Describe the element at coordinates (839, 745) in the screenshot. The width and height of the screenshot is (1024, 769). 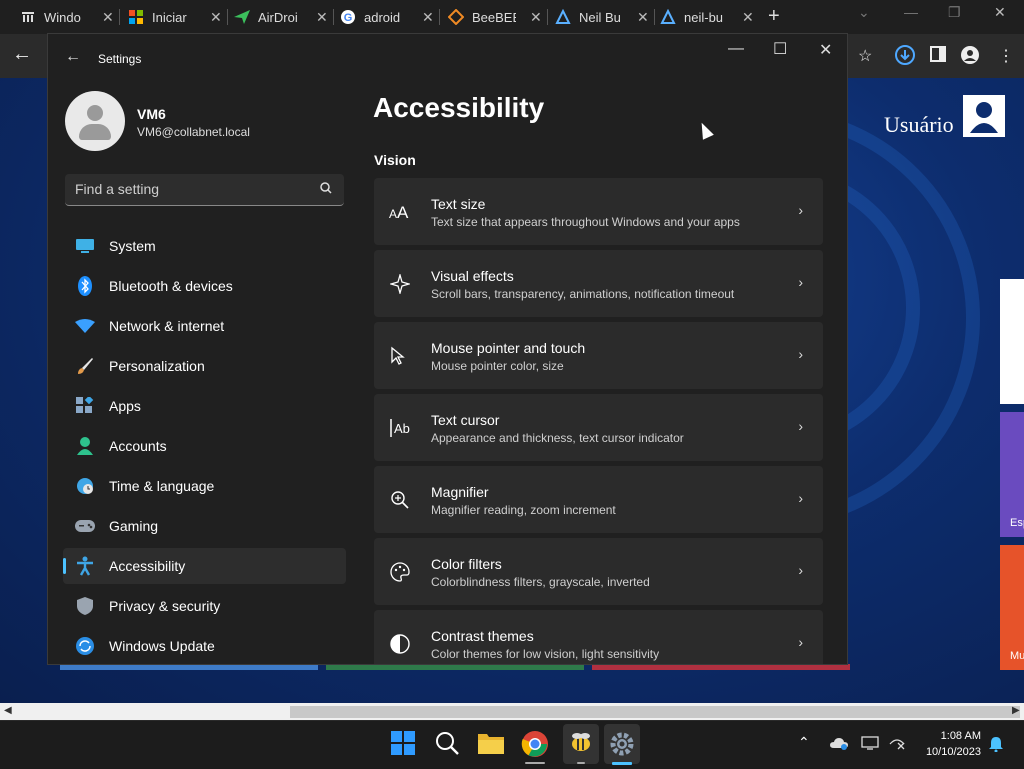
I see `onedrive-icon` at that location.